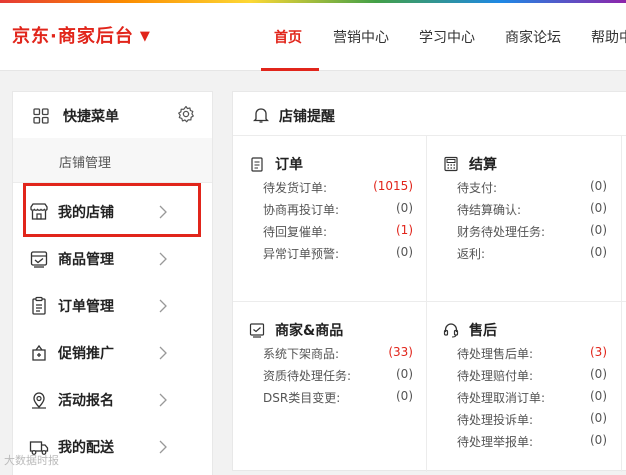 The width and height of the screenshot is (626, 475). What do you see at coordinates (302, 398) in the screenshot?
I see `reminder-label: DSR类目变更:` at bounding box center [302, 398].